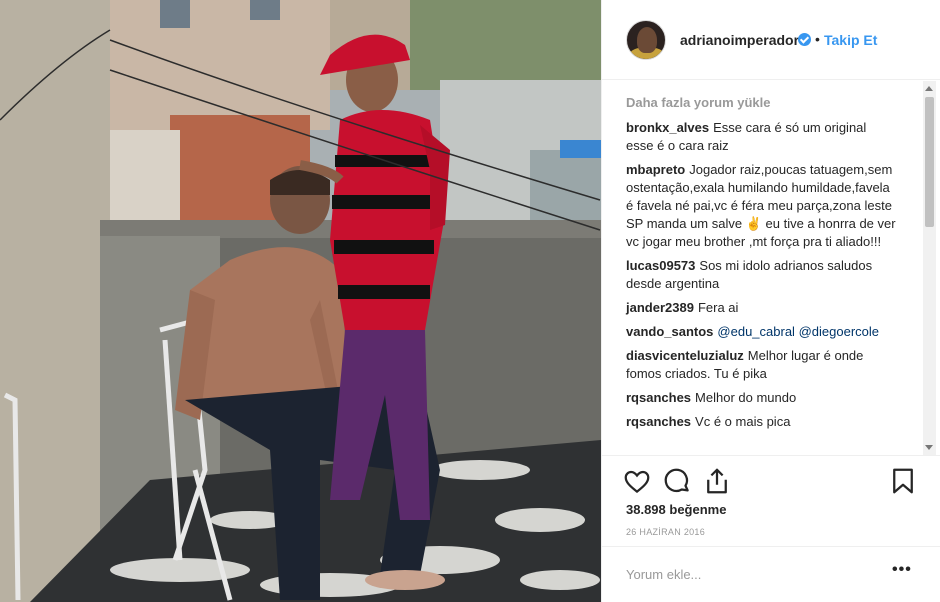 The image size is (940, 602). I want to click on comment-item: rqsanches Vc é o mais pica, so click(761, 422).